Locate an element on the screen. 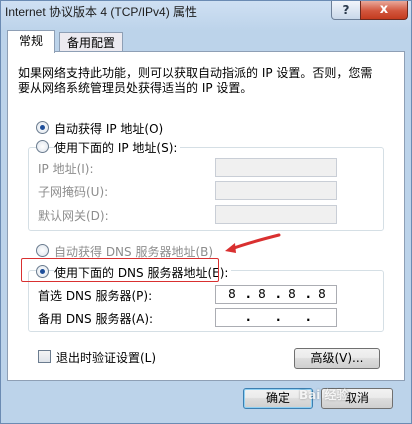 Image resolution: width=412 pixels, height=424 pixels. radio-selected-dot is located at coordinates (42, 127).